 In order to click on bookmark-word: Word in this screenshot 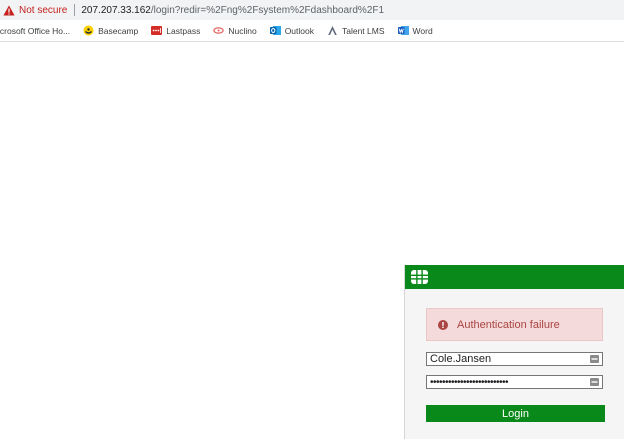, I will do `click(415, 30)`.